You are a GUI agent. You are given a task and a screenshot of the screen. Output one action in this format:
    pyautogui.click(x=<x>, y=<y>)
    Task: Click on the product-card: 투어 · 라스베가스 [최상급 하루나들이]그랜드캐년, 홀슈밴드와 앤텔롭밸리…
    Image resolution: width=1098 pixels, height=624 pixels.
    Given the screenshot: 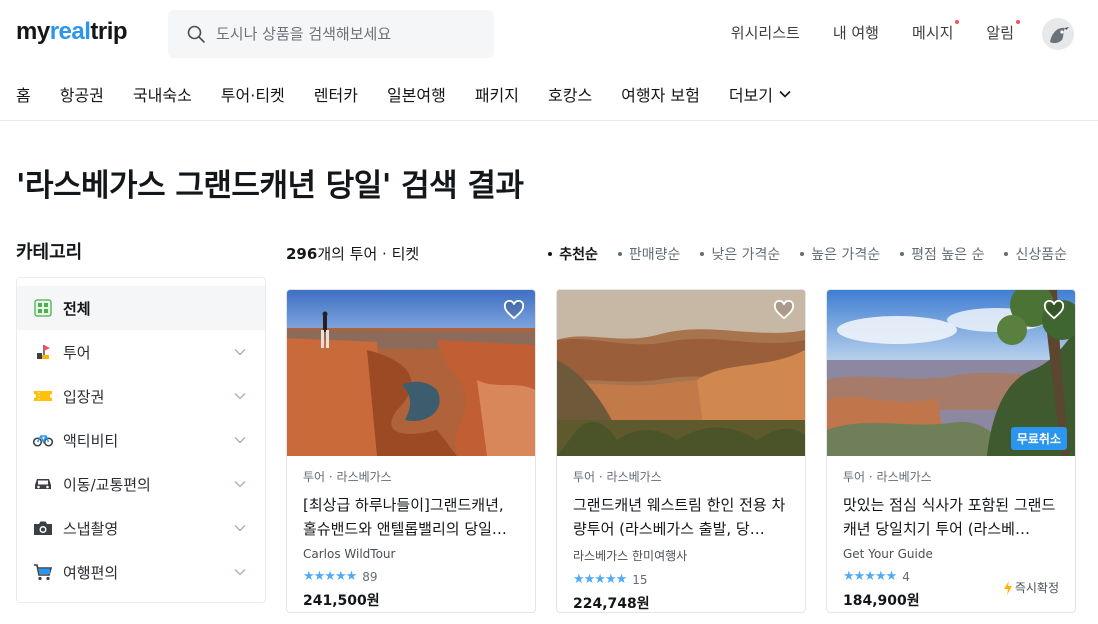 What is the action you would take?
    pyautogui.click(x=411, y=451)
    